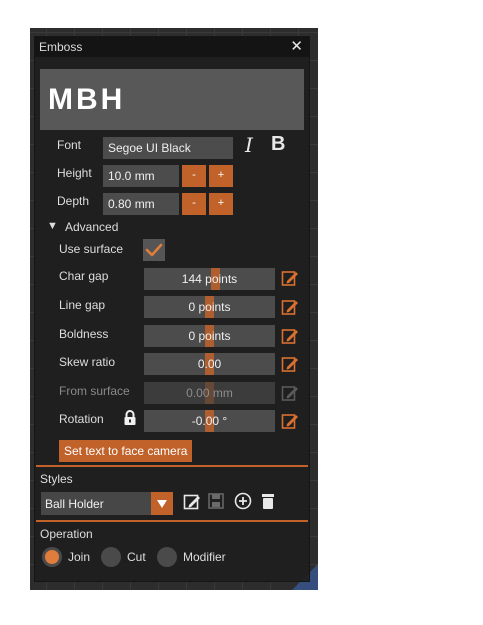 The image size is (483, 625). What do you see at coordinates (243, 503) in the screenshot?
I see `add-icon` at bounding box center [243, 503].